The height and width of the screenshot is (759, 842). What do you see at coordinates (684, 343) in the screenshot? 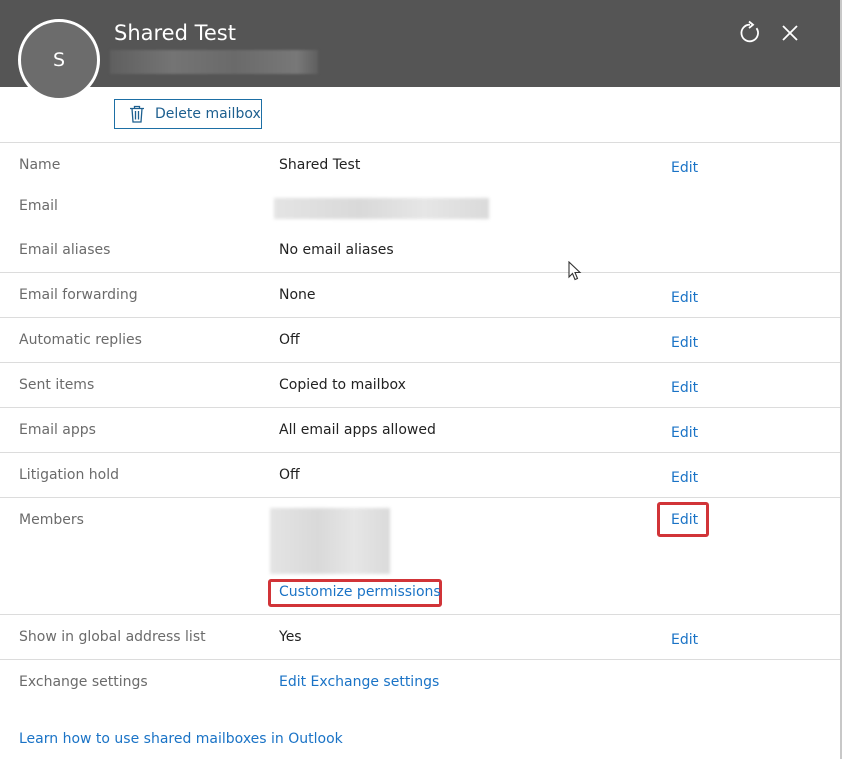
I see `auto-replies-edit-link: Edit` at bounding box center [684, 343].